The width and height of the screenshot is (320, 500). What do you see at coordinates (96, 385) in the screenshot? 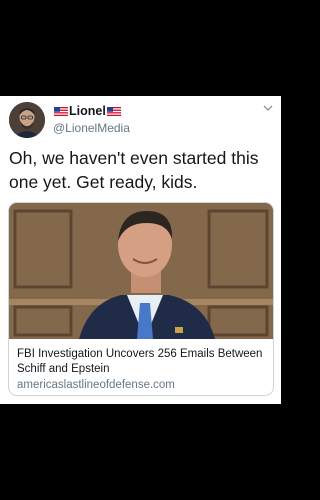
I see `card-domain: americaslastlineofdefense.com` at bounding box center [96, 385].